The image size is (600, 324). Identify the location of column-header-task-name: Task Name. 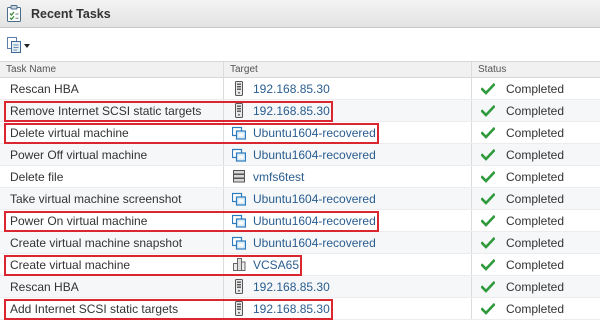
(111, 69).